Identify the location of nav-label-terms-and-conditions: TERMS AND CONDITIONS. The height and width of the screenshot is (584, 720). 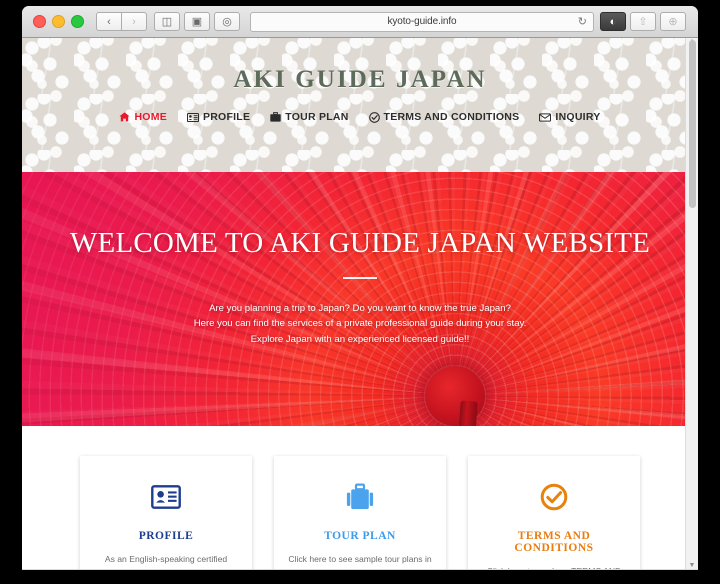
(451, 117).